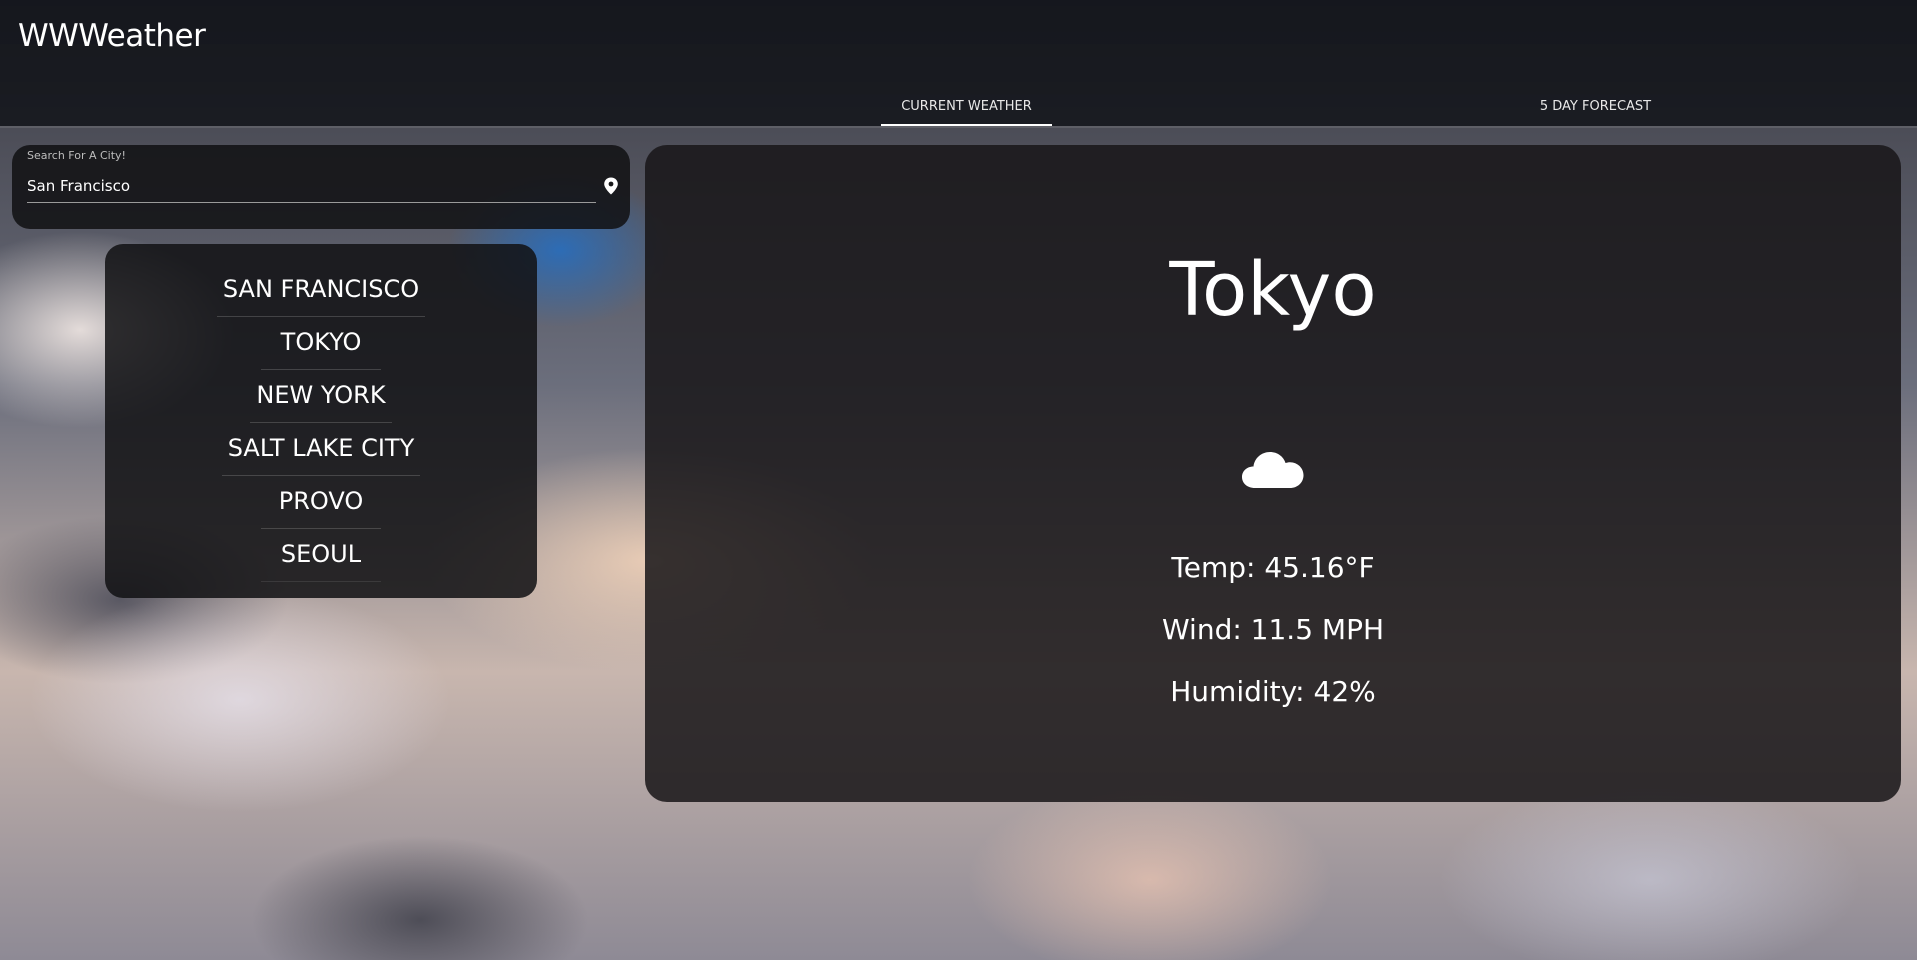 This screenshot has width=1917, height=960. I want to click on search-card: Search For A City!, so click(321, 187).